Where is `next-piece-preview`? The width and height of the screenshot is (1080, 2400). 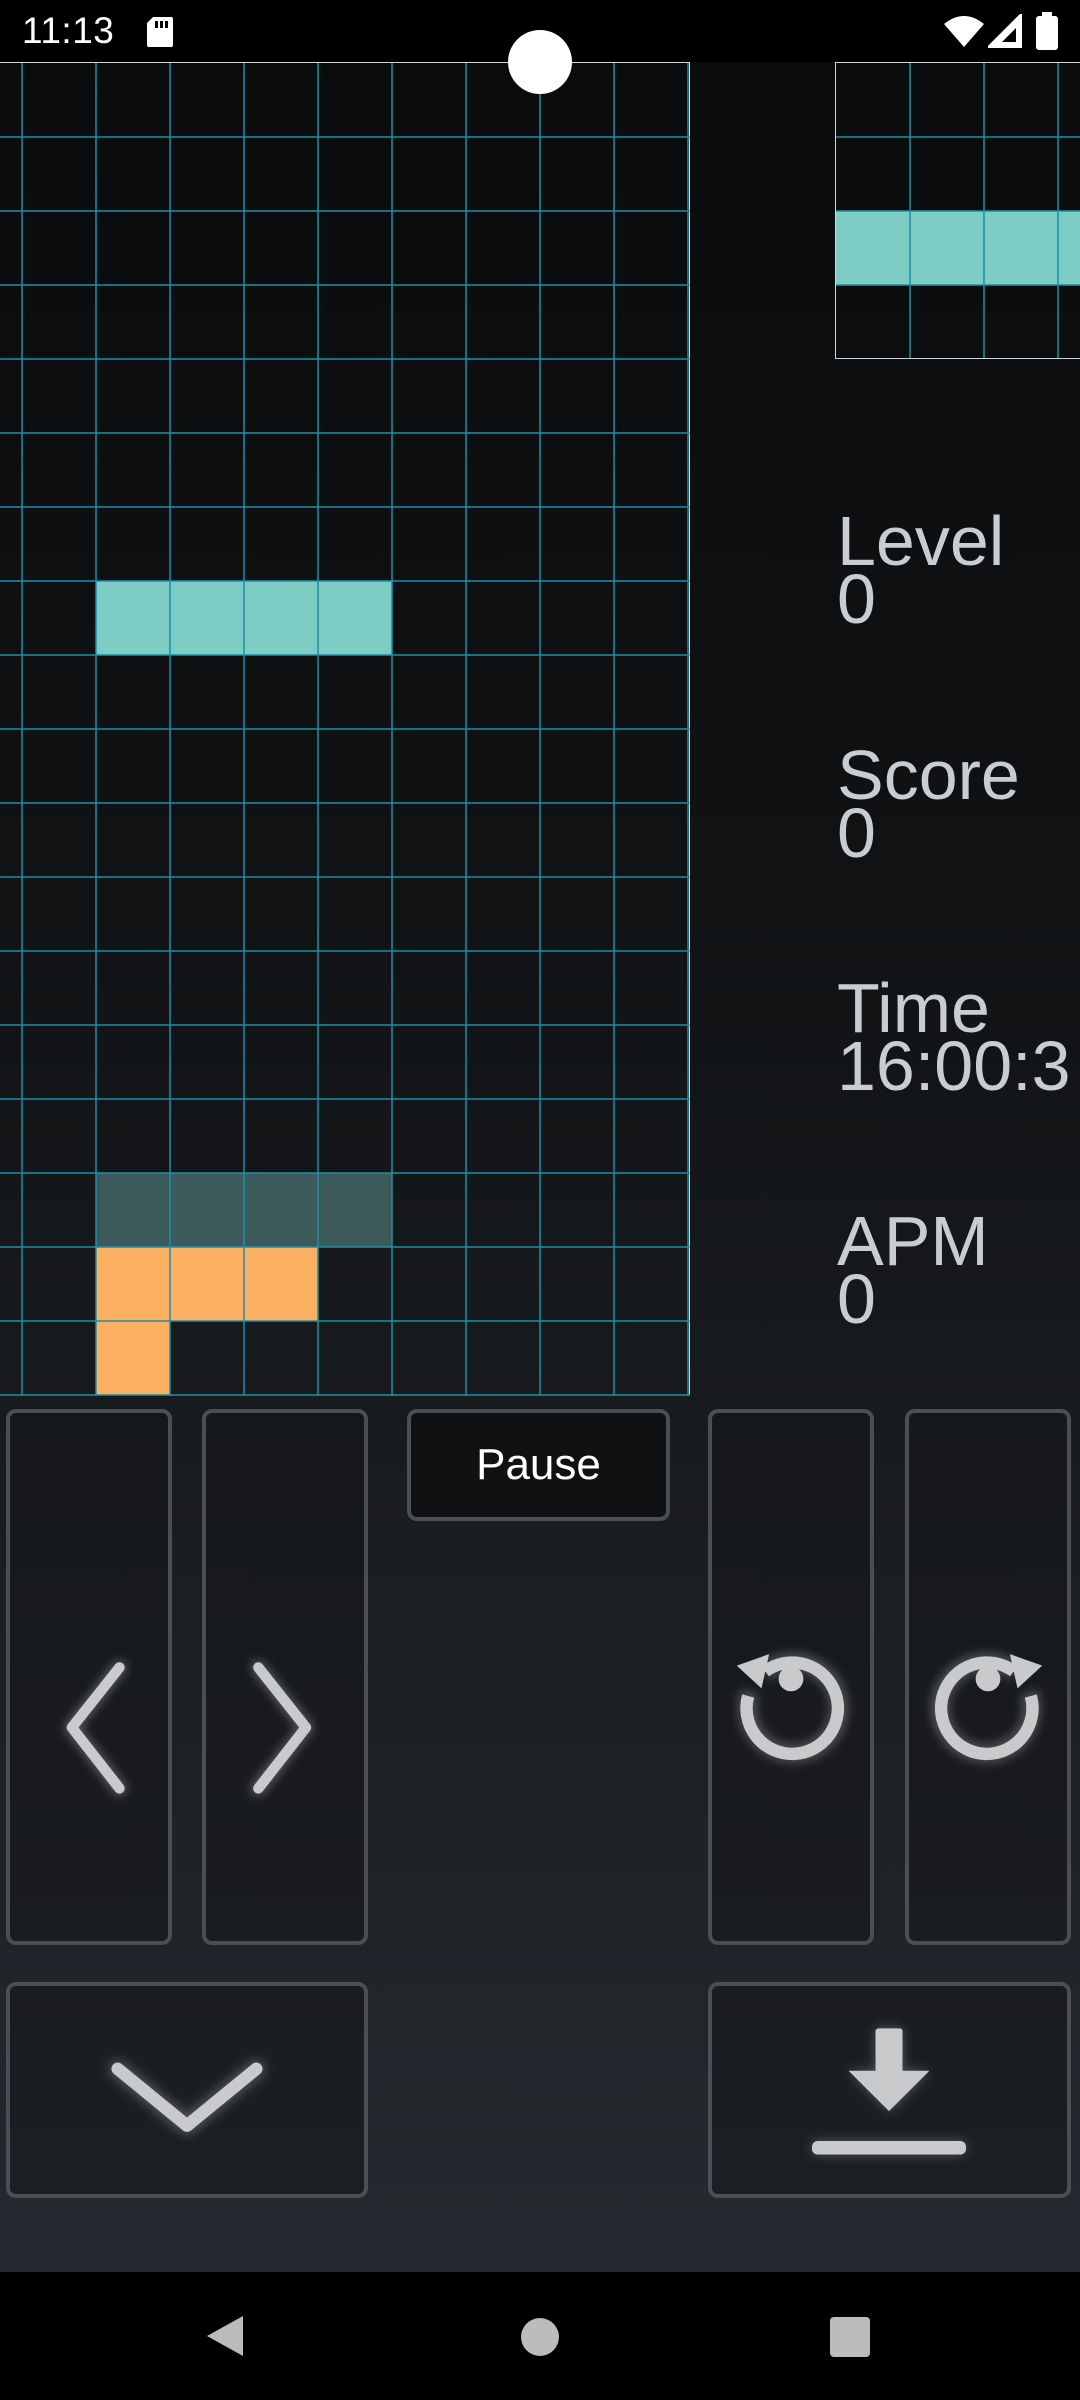 next-piece-preview is located at coordinates (957, 210).